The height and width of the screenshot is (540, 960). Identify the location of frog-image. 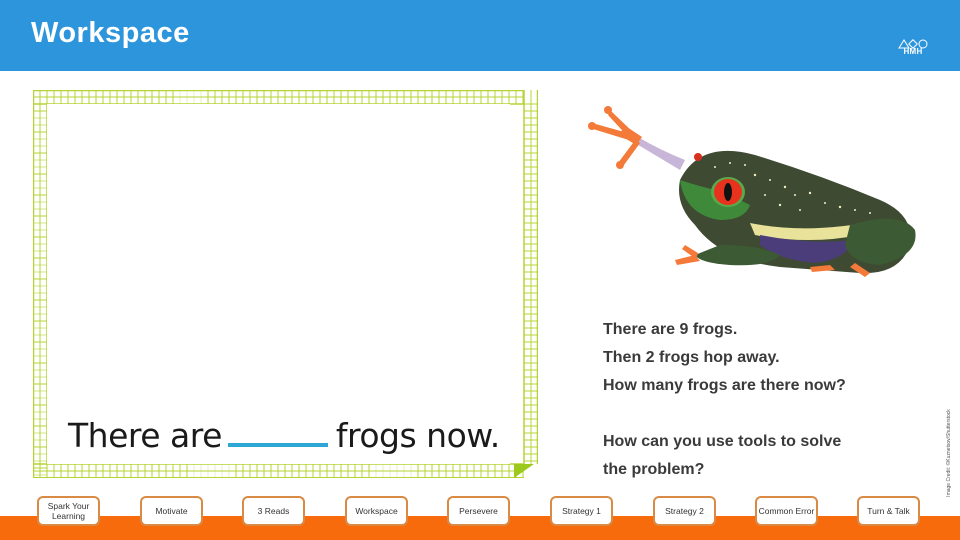
(755, 190).